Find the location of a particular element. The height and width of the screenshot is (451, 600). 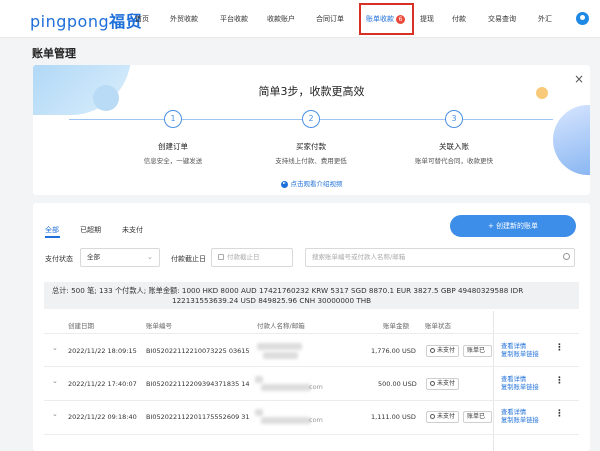

deadline-placeholder: 付款截止日 is located at coordinates (243, 257).